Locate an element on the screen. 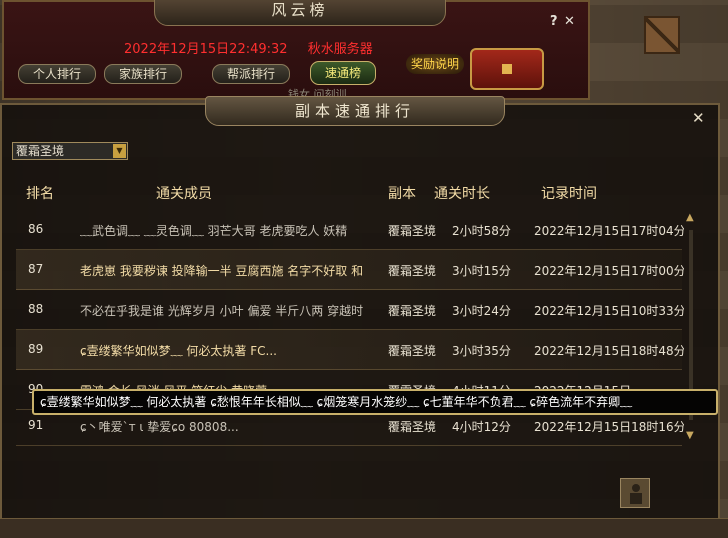  tab-guild-rank: 帮派排行 is located at coordinates (251, 74).